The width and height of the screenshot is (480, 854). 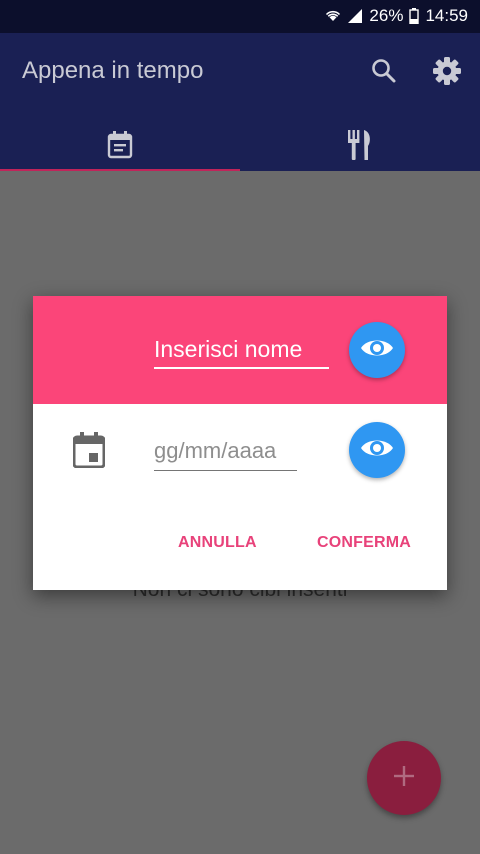 What do you see at coordinates (240, 16) in the screenshot?
I see `status-bar: 26% 14:59` at bounding box center [240, 16].